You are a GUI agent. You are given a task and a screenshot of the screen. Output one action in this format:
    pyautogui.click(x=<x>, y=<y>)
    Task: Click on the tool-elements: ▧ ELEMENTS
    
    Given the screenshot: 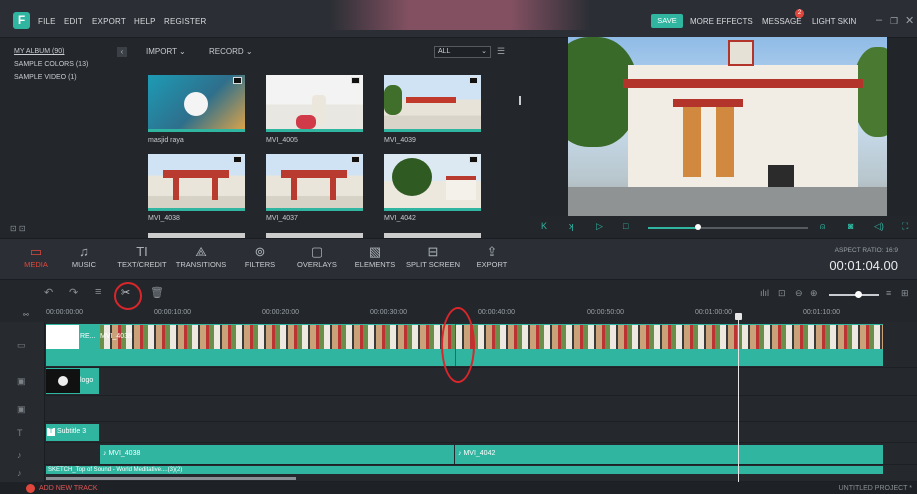 What is the action you would take?
    pyautogui.click(x=375, y=256)
    